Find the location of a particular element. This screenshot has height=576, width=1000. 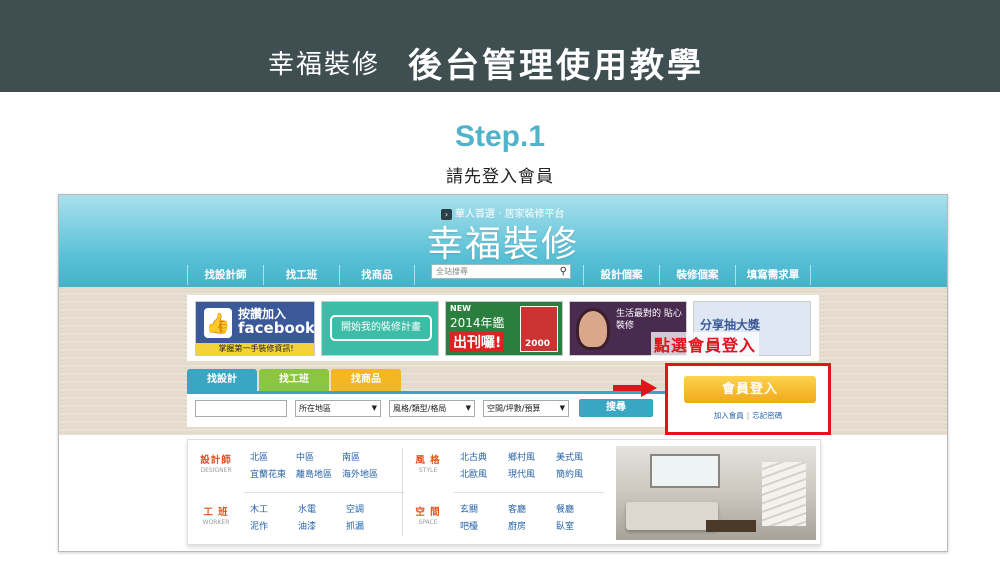

list-item: 現代風 is located at coordinates (527, 473).